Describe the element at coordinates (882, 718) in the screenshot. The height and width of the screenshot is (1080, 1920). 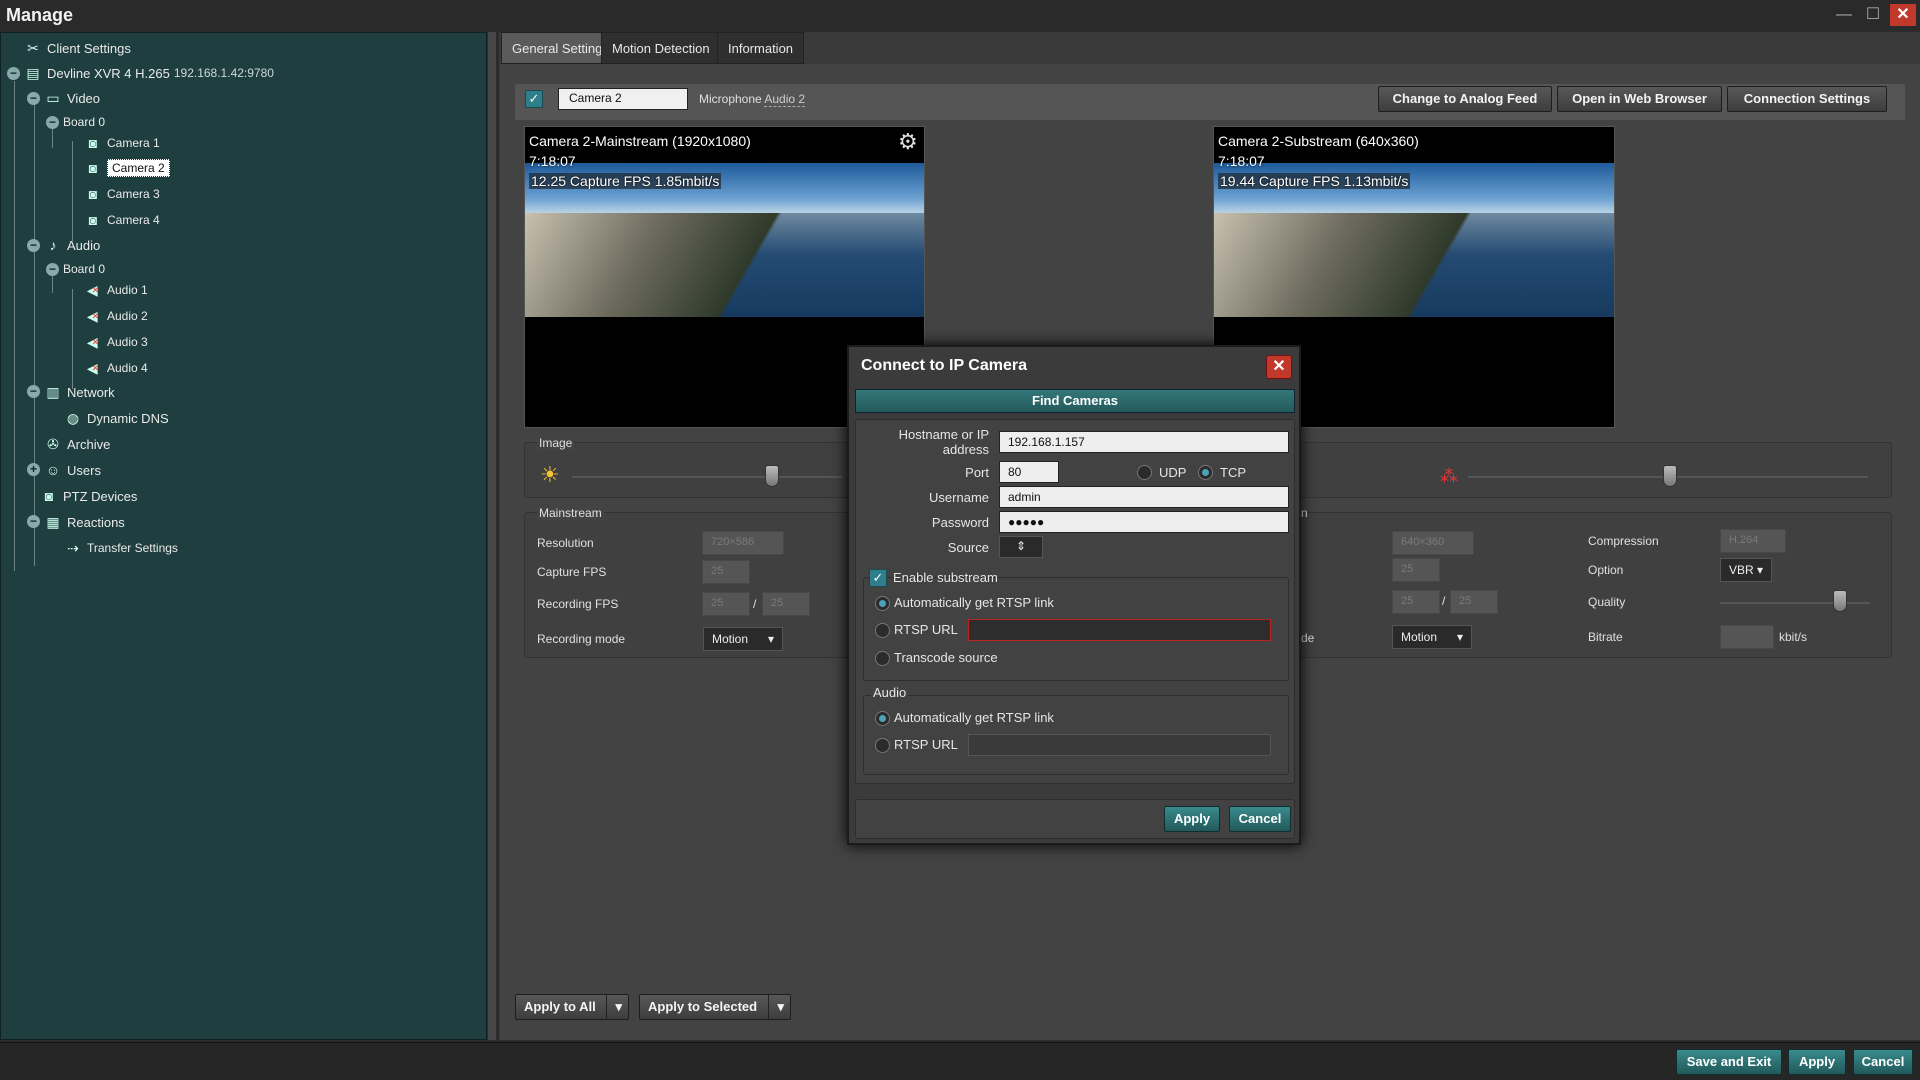
I see `audio-auto-rtsp-radio` at that location.